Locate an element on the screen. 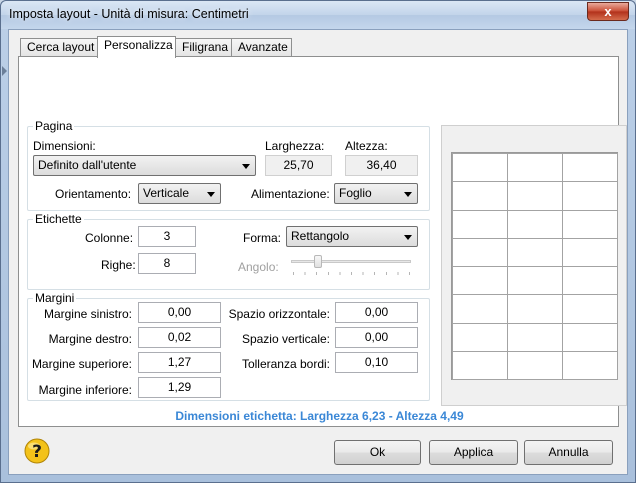 This screenshot has width=636, height=483. colonne-label: Colonne: is located at coordinates (109, 238).